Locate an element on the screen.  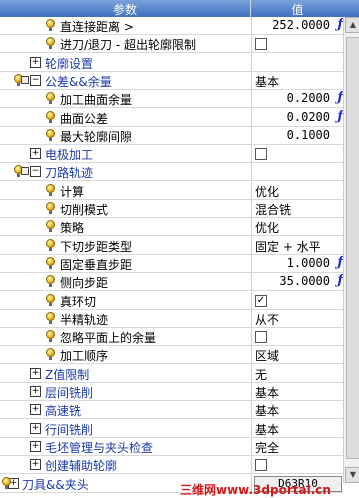
grid-row: + 层间铣削 基本 is located at coordinates (171, 392).